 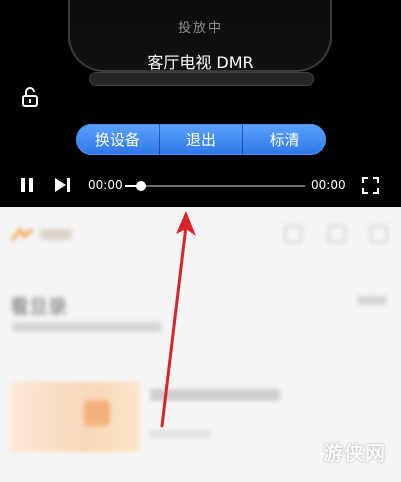 What do you see at coordinates (215, 186) in the screenshot?
I see `seek-bar` at bounding box center [215, 186].